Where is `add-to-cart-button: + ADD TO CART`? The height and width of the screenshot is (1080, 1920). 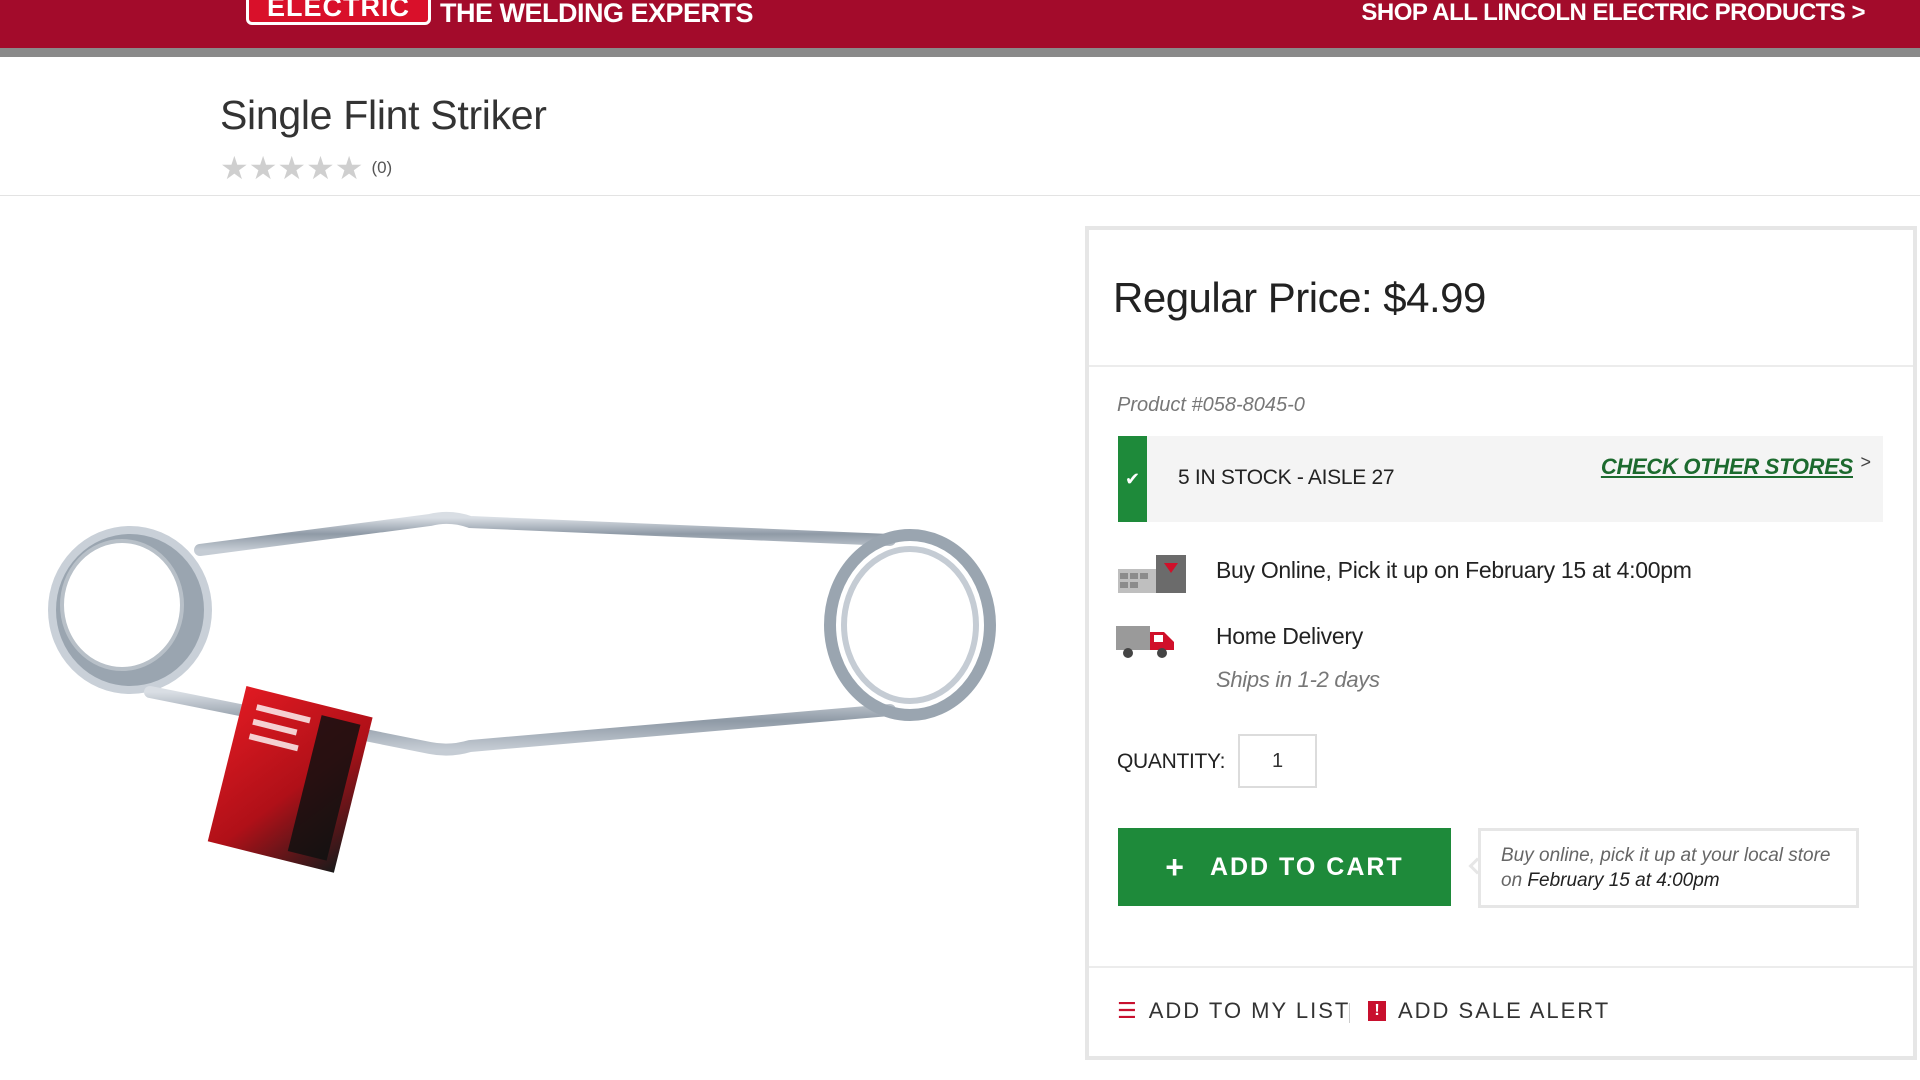
add-to-cart-button: + ADD TO CART is located at coordinates (1284, 867).